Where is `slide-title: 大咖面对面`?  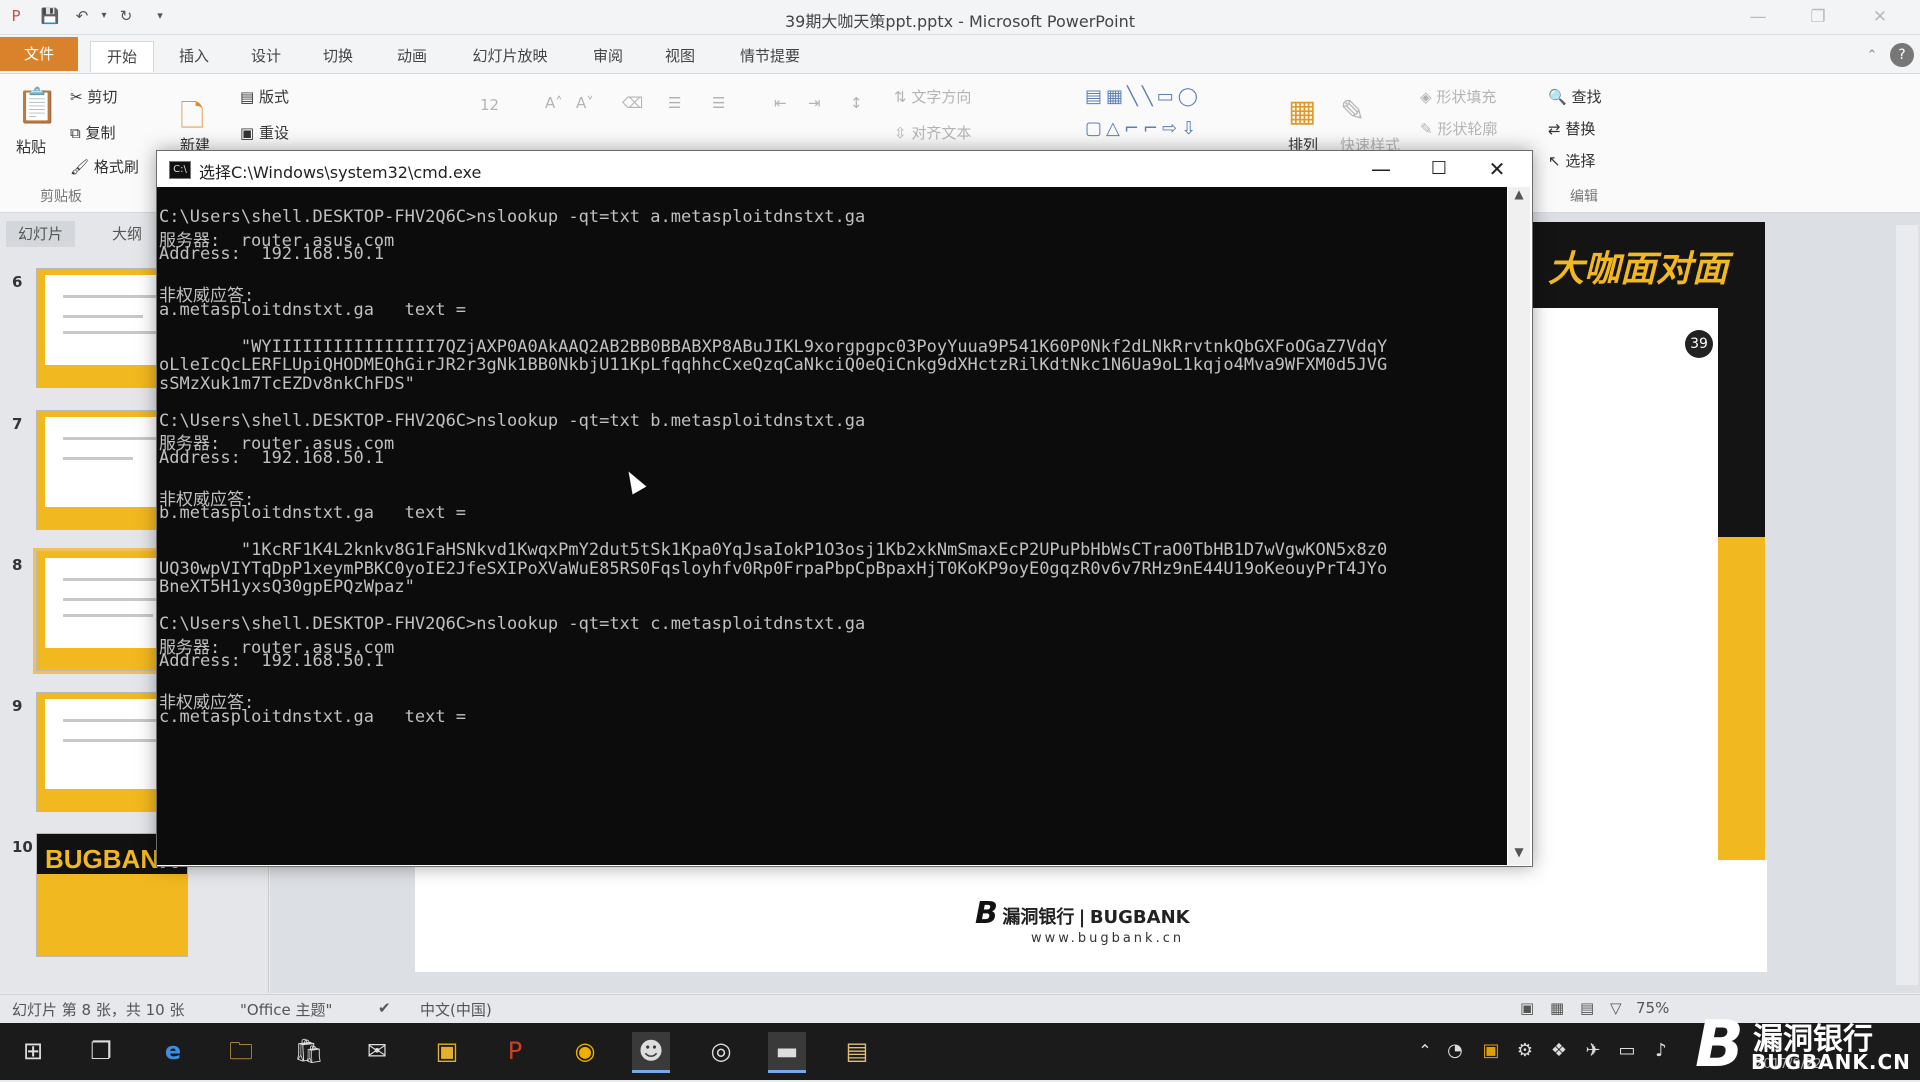
slide-title: 大咖面对面 is located at coordinates (1638, 269).